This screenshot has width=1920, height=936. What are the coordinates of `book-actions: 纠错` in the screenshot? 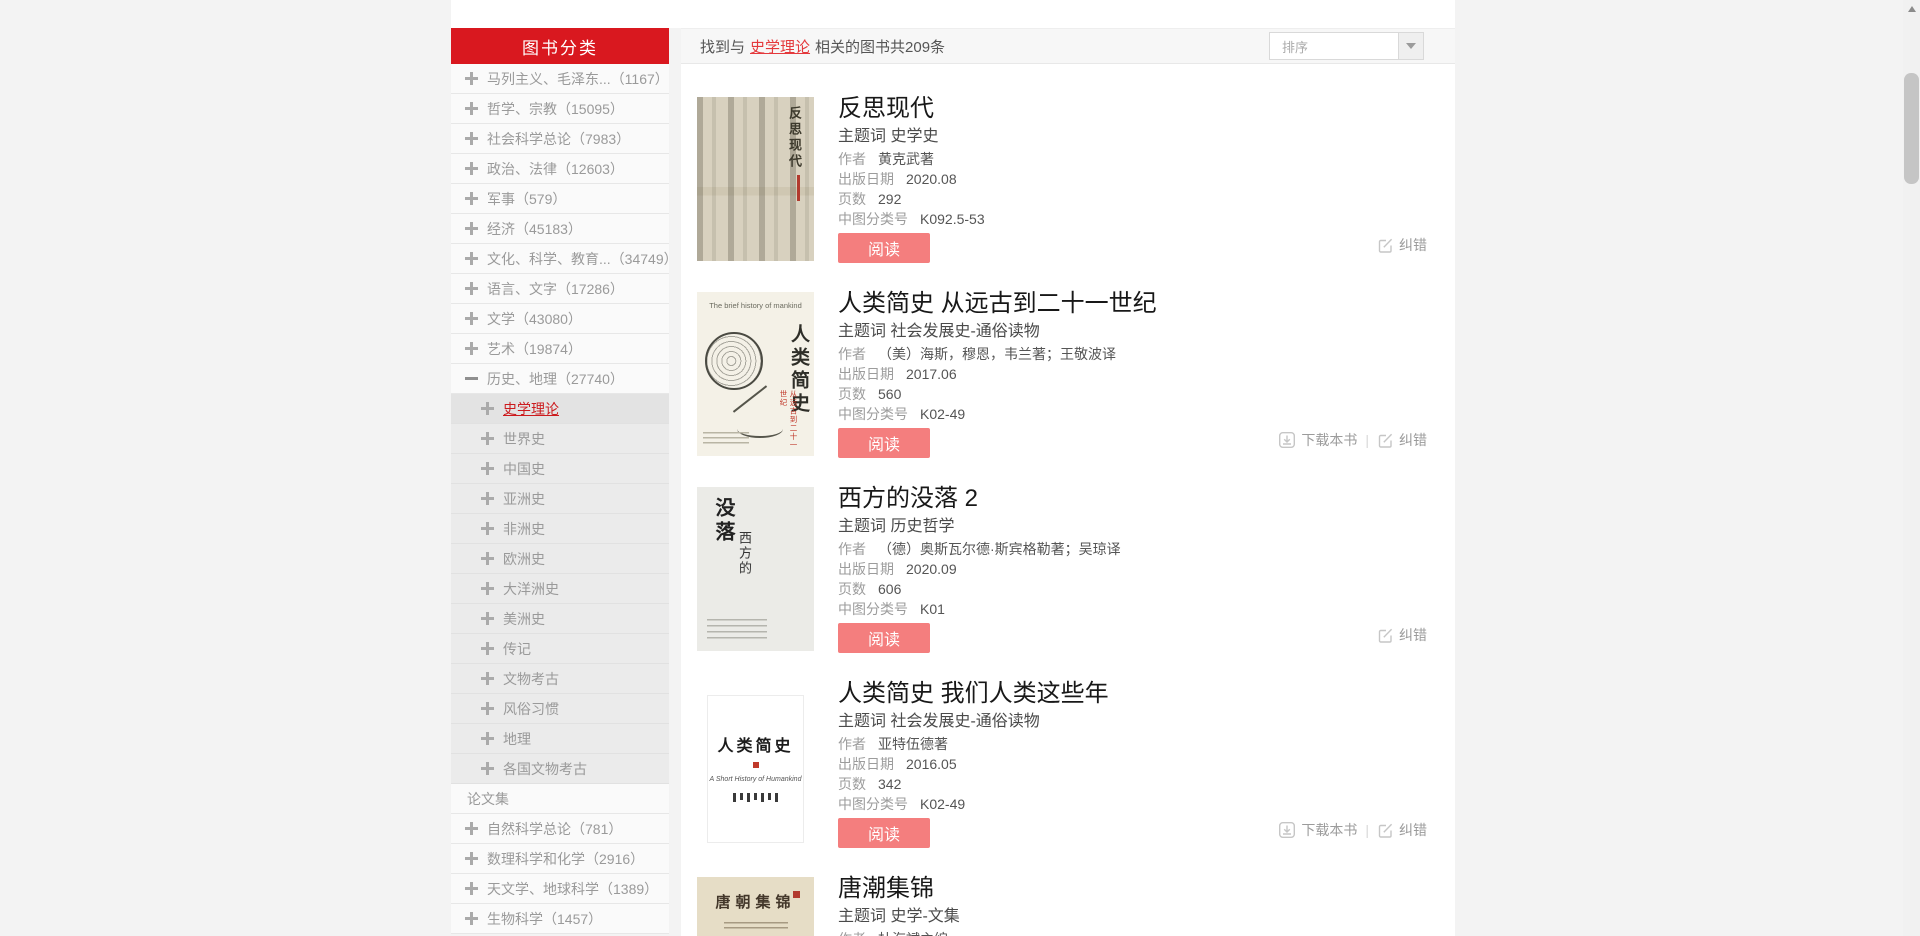 It's located at (1402, 635).